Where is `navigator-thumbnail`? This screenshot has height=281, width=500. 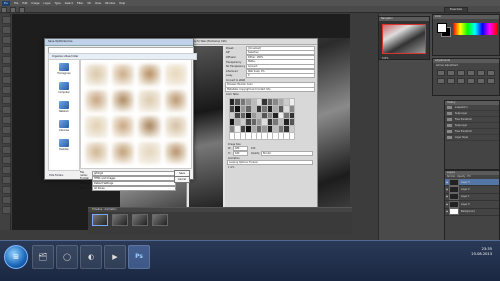
navigator-thumbnail is located at coordinates (404, 39).